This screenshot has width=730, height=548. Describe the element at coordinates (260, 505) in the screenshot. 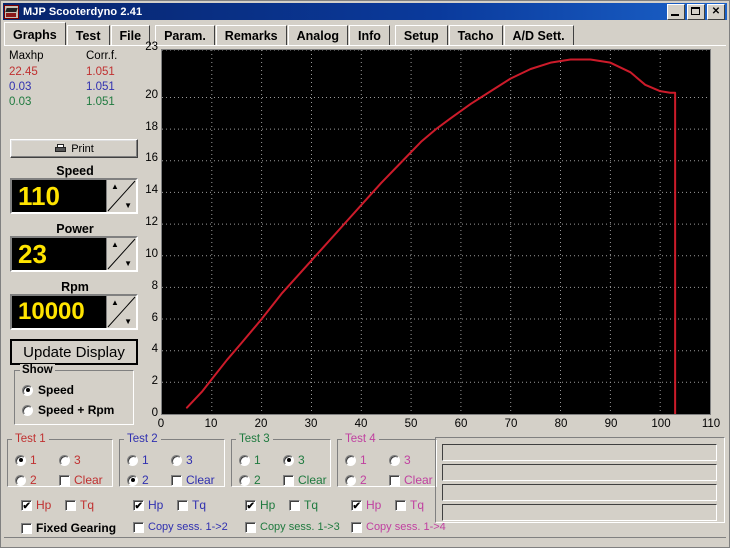

I see `test-3-hp-checkbox: Hp` at that location.